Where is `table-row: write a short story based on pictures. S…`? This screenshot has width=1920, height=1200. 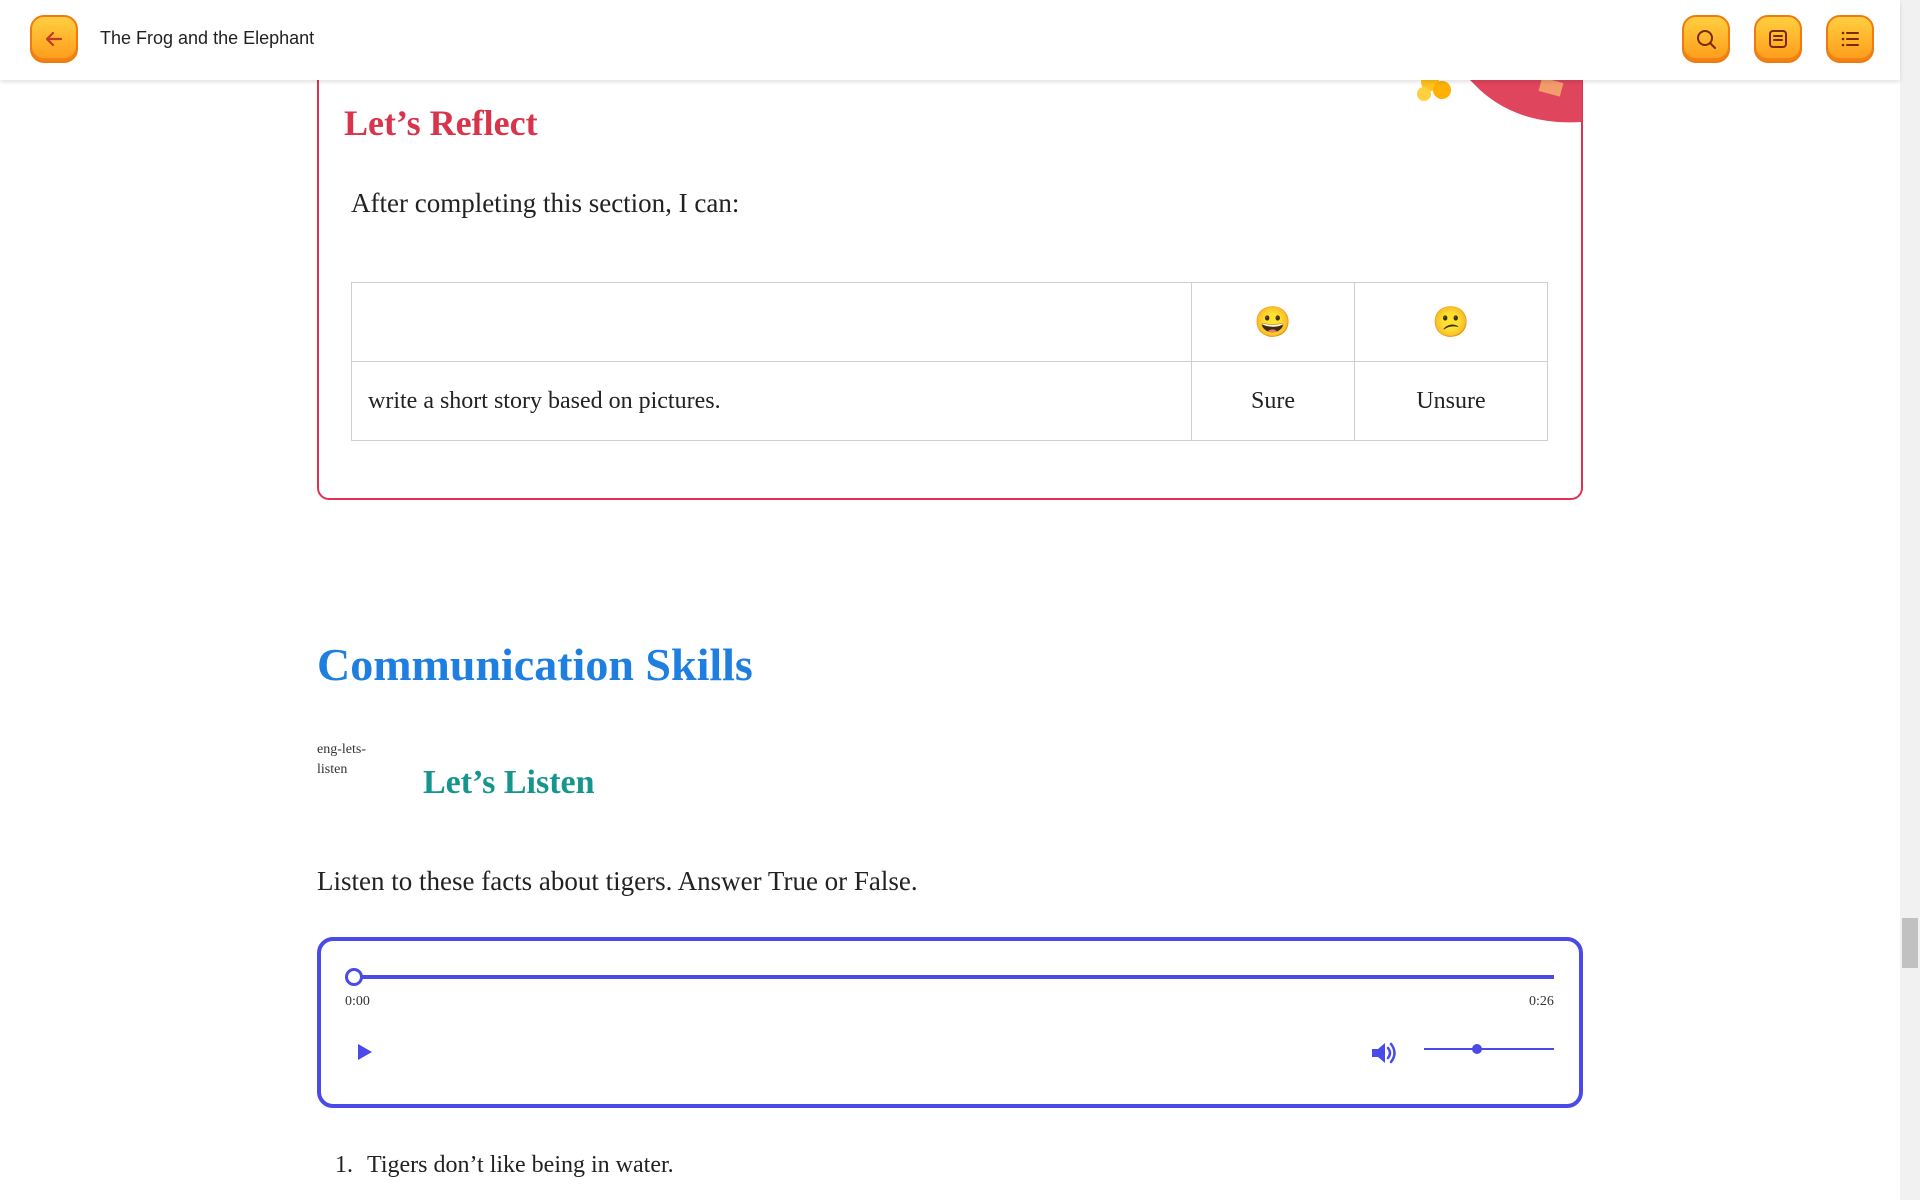 table-row: write a short story based on pictures. S… is located at coordinates (949, 401).